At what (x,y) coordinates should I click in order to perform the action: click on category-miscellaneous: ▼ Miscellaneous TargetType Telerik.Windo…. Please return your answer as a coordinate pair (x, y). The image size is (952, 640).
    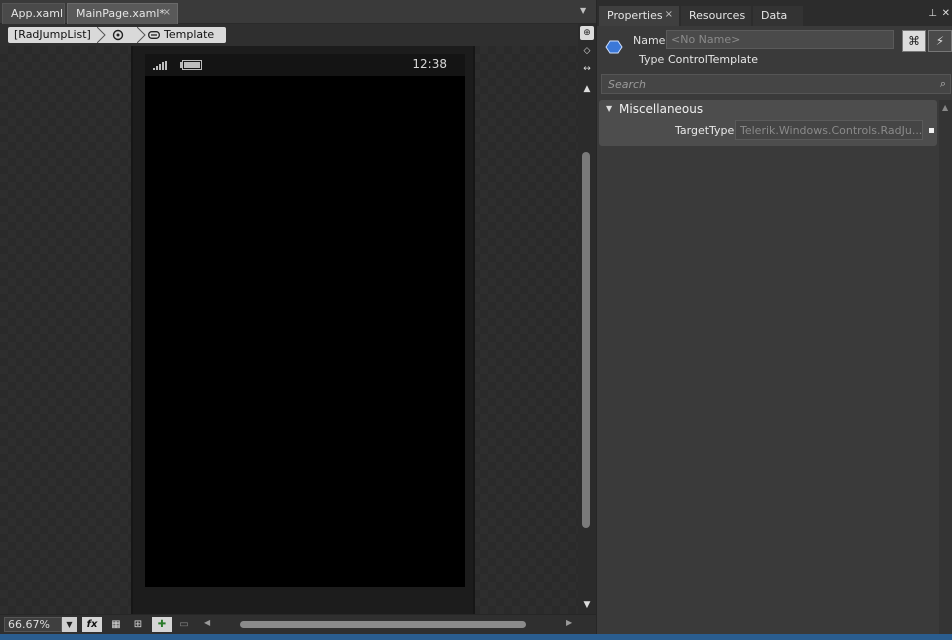
    Looking at the image, I should click on (768, 123).